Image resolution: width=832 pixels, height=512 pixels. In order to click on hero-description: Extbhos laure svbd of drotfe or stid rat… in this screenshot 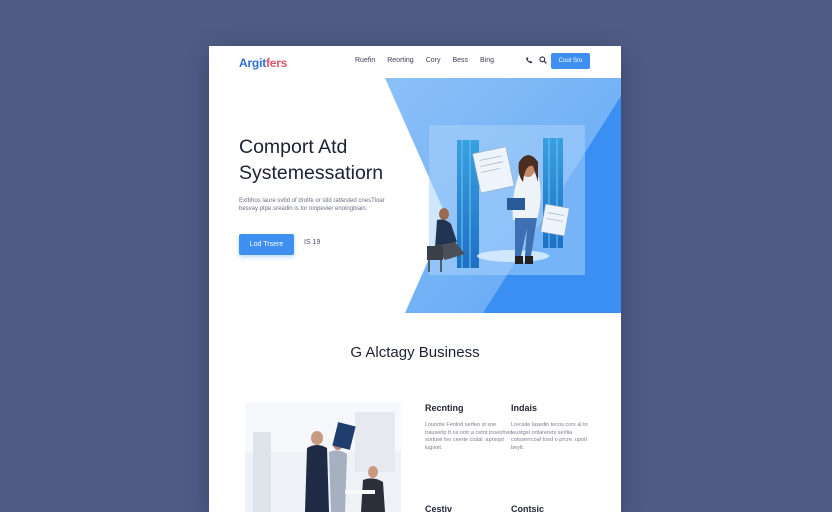, I will do `click(312, 205)`.